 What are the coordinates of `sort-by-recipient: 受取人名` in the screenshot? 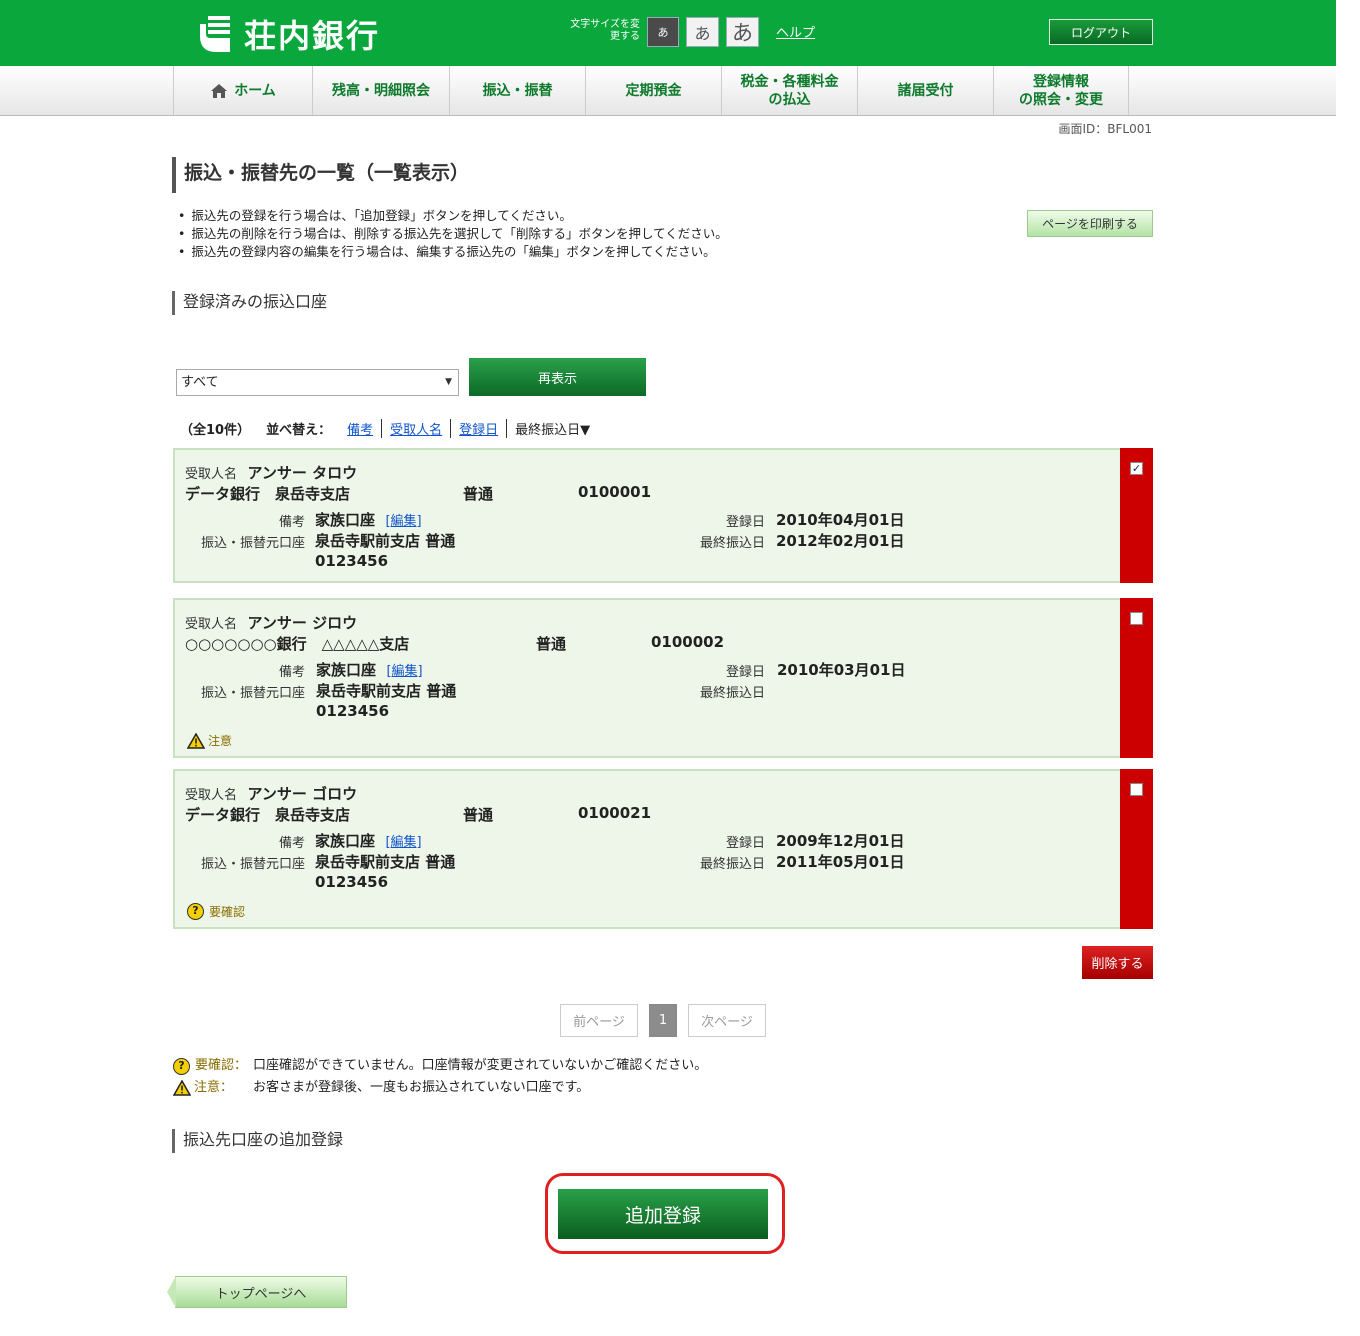 It's located at (415, 428).